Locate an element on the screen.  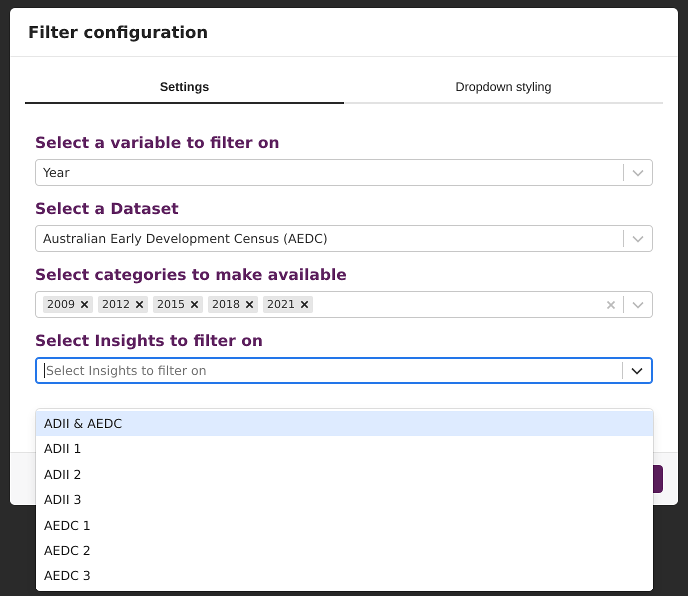
multi-select-field: 2009 2012 2015 2018 2021 is located at coordinates (344, 304).